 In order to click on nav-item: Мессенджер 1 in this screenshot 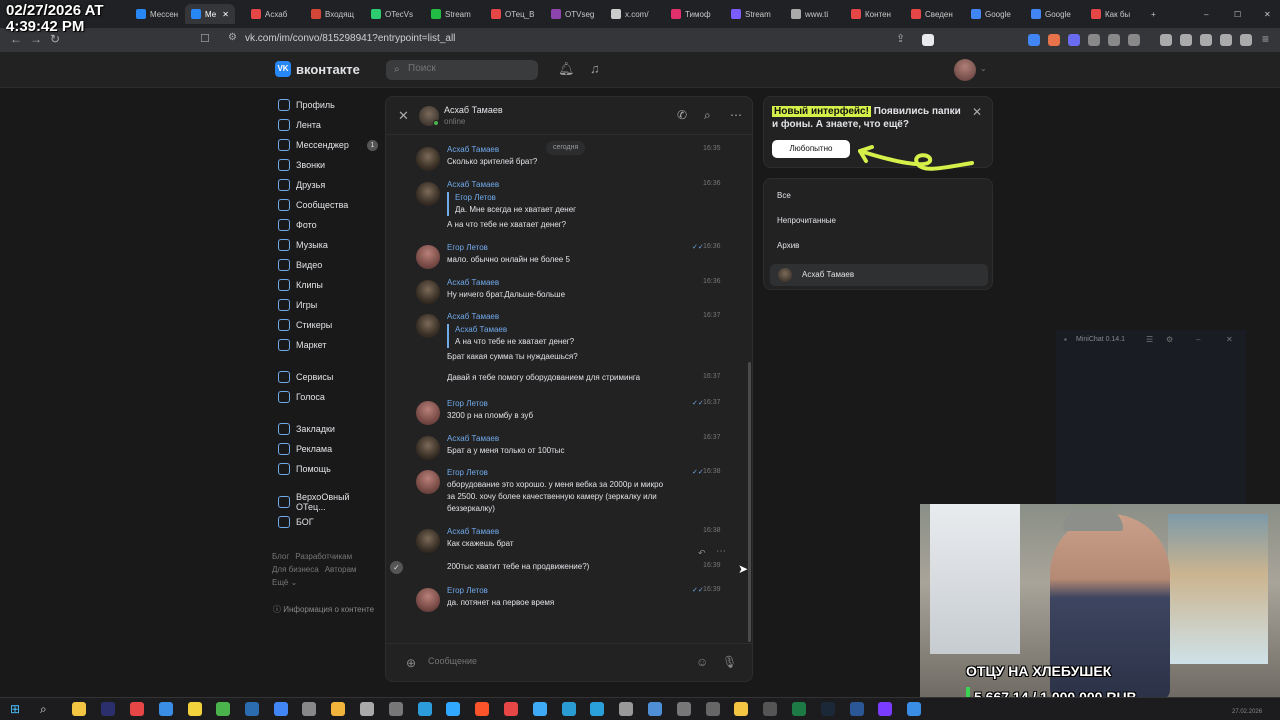, I will do `click(328, 145)`.